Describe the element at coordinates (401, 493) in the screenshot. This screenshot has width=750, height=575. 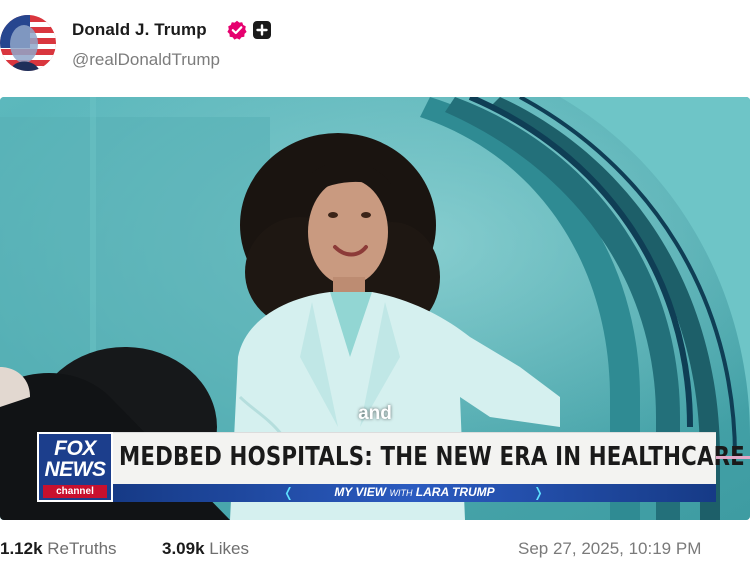
I see `show-with: WITH` at that location.